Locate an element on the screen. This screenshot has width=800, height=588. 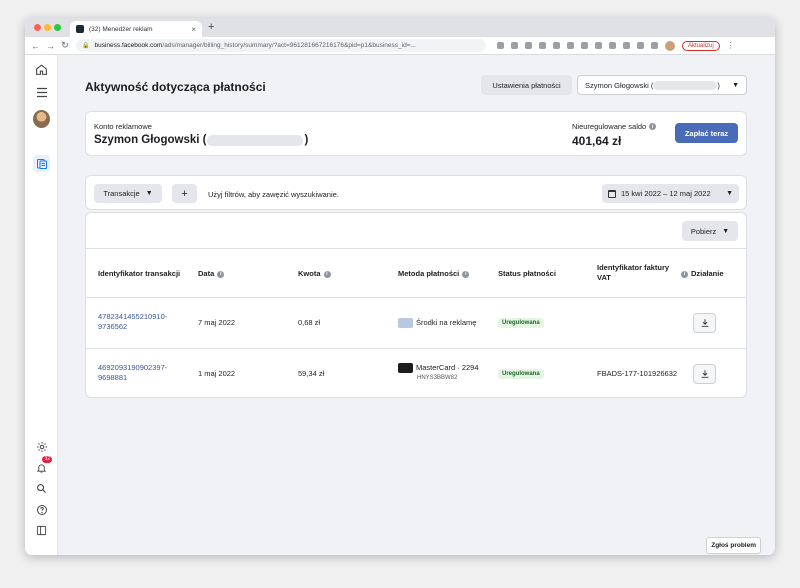
transaction-amount: 0,68 zł is located at coordinates (309, 322).